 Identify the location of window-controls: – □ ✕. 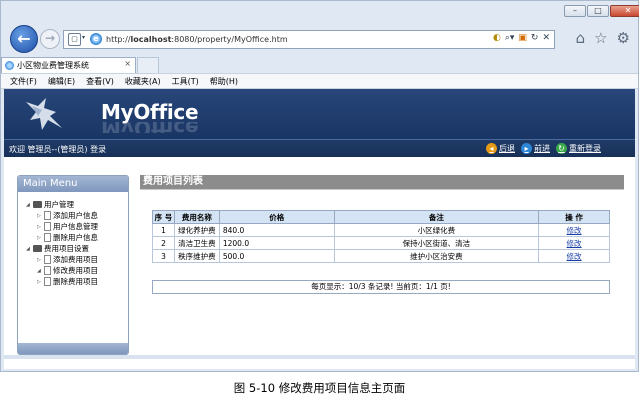
(601, 11).